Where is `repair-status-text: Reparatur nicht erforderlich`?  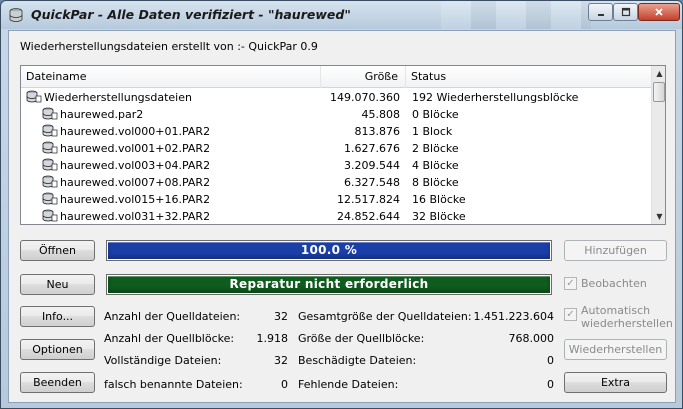
repair-status-text: Reparatur nicht erforderlich is located at coordinates (329, 284).